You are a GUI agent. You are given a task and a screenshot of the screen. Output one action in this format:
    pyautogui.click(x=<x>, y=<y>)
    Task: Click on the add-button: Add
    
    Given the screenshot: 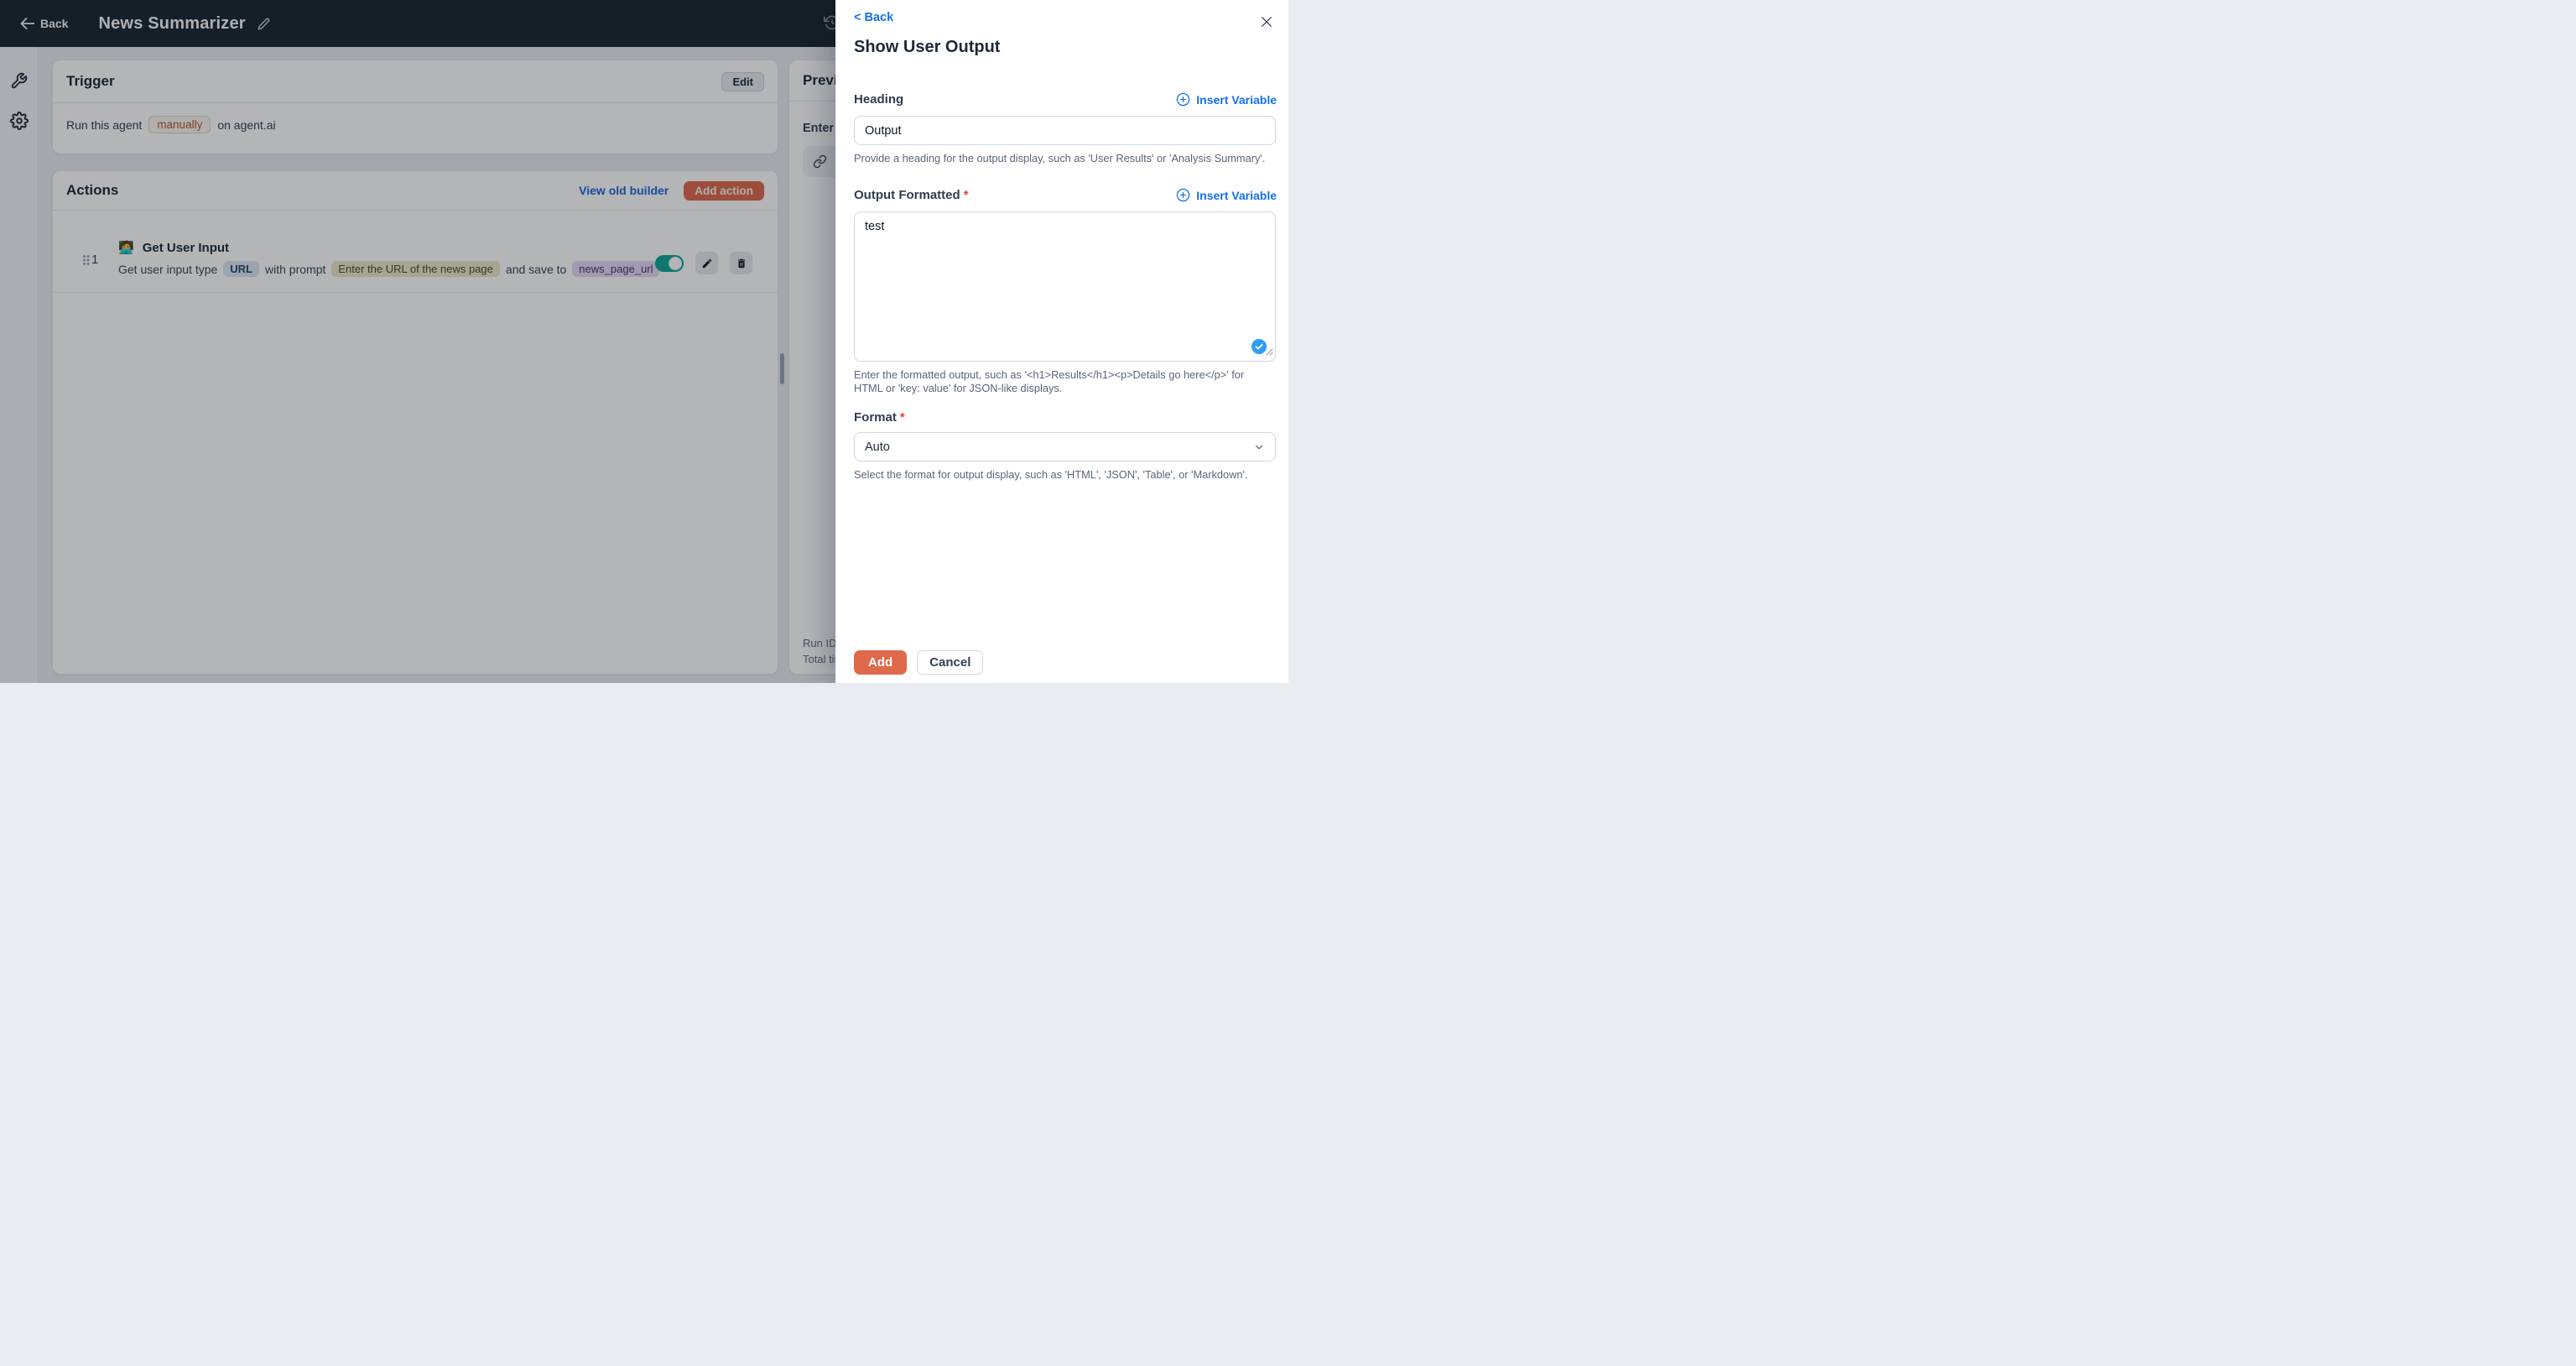 What is the action you would take?
    pyautogui.click(x=881, y=662)
    